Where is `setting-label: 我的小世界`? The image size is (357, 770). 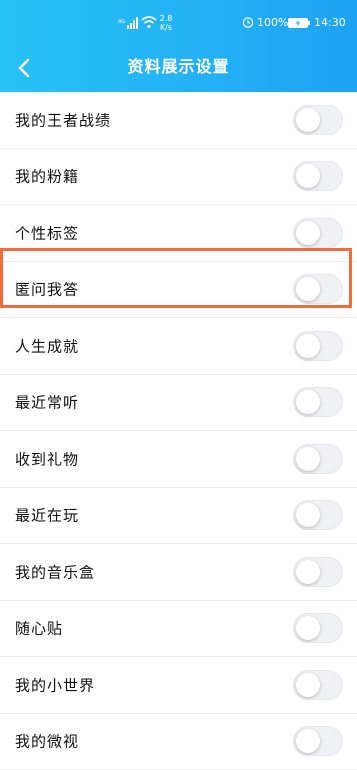
setting-label: 我的小世界 is located at coordinates (55, 684).